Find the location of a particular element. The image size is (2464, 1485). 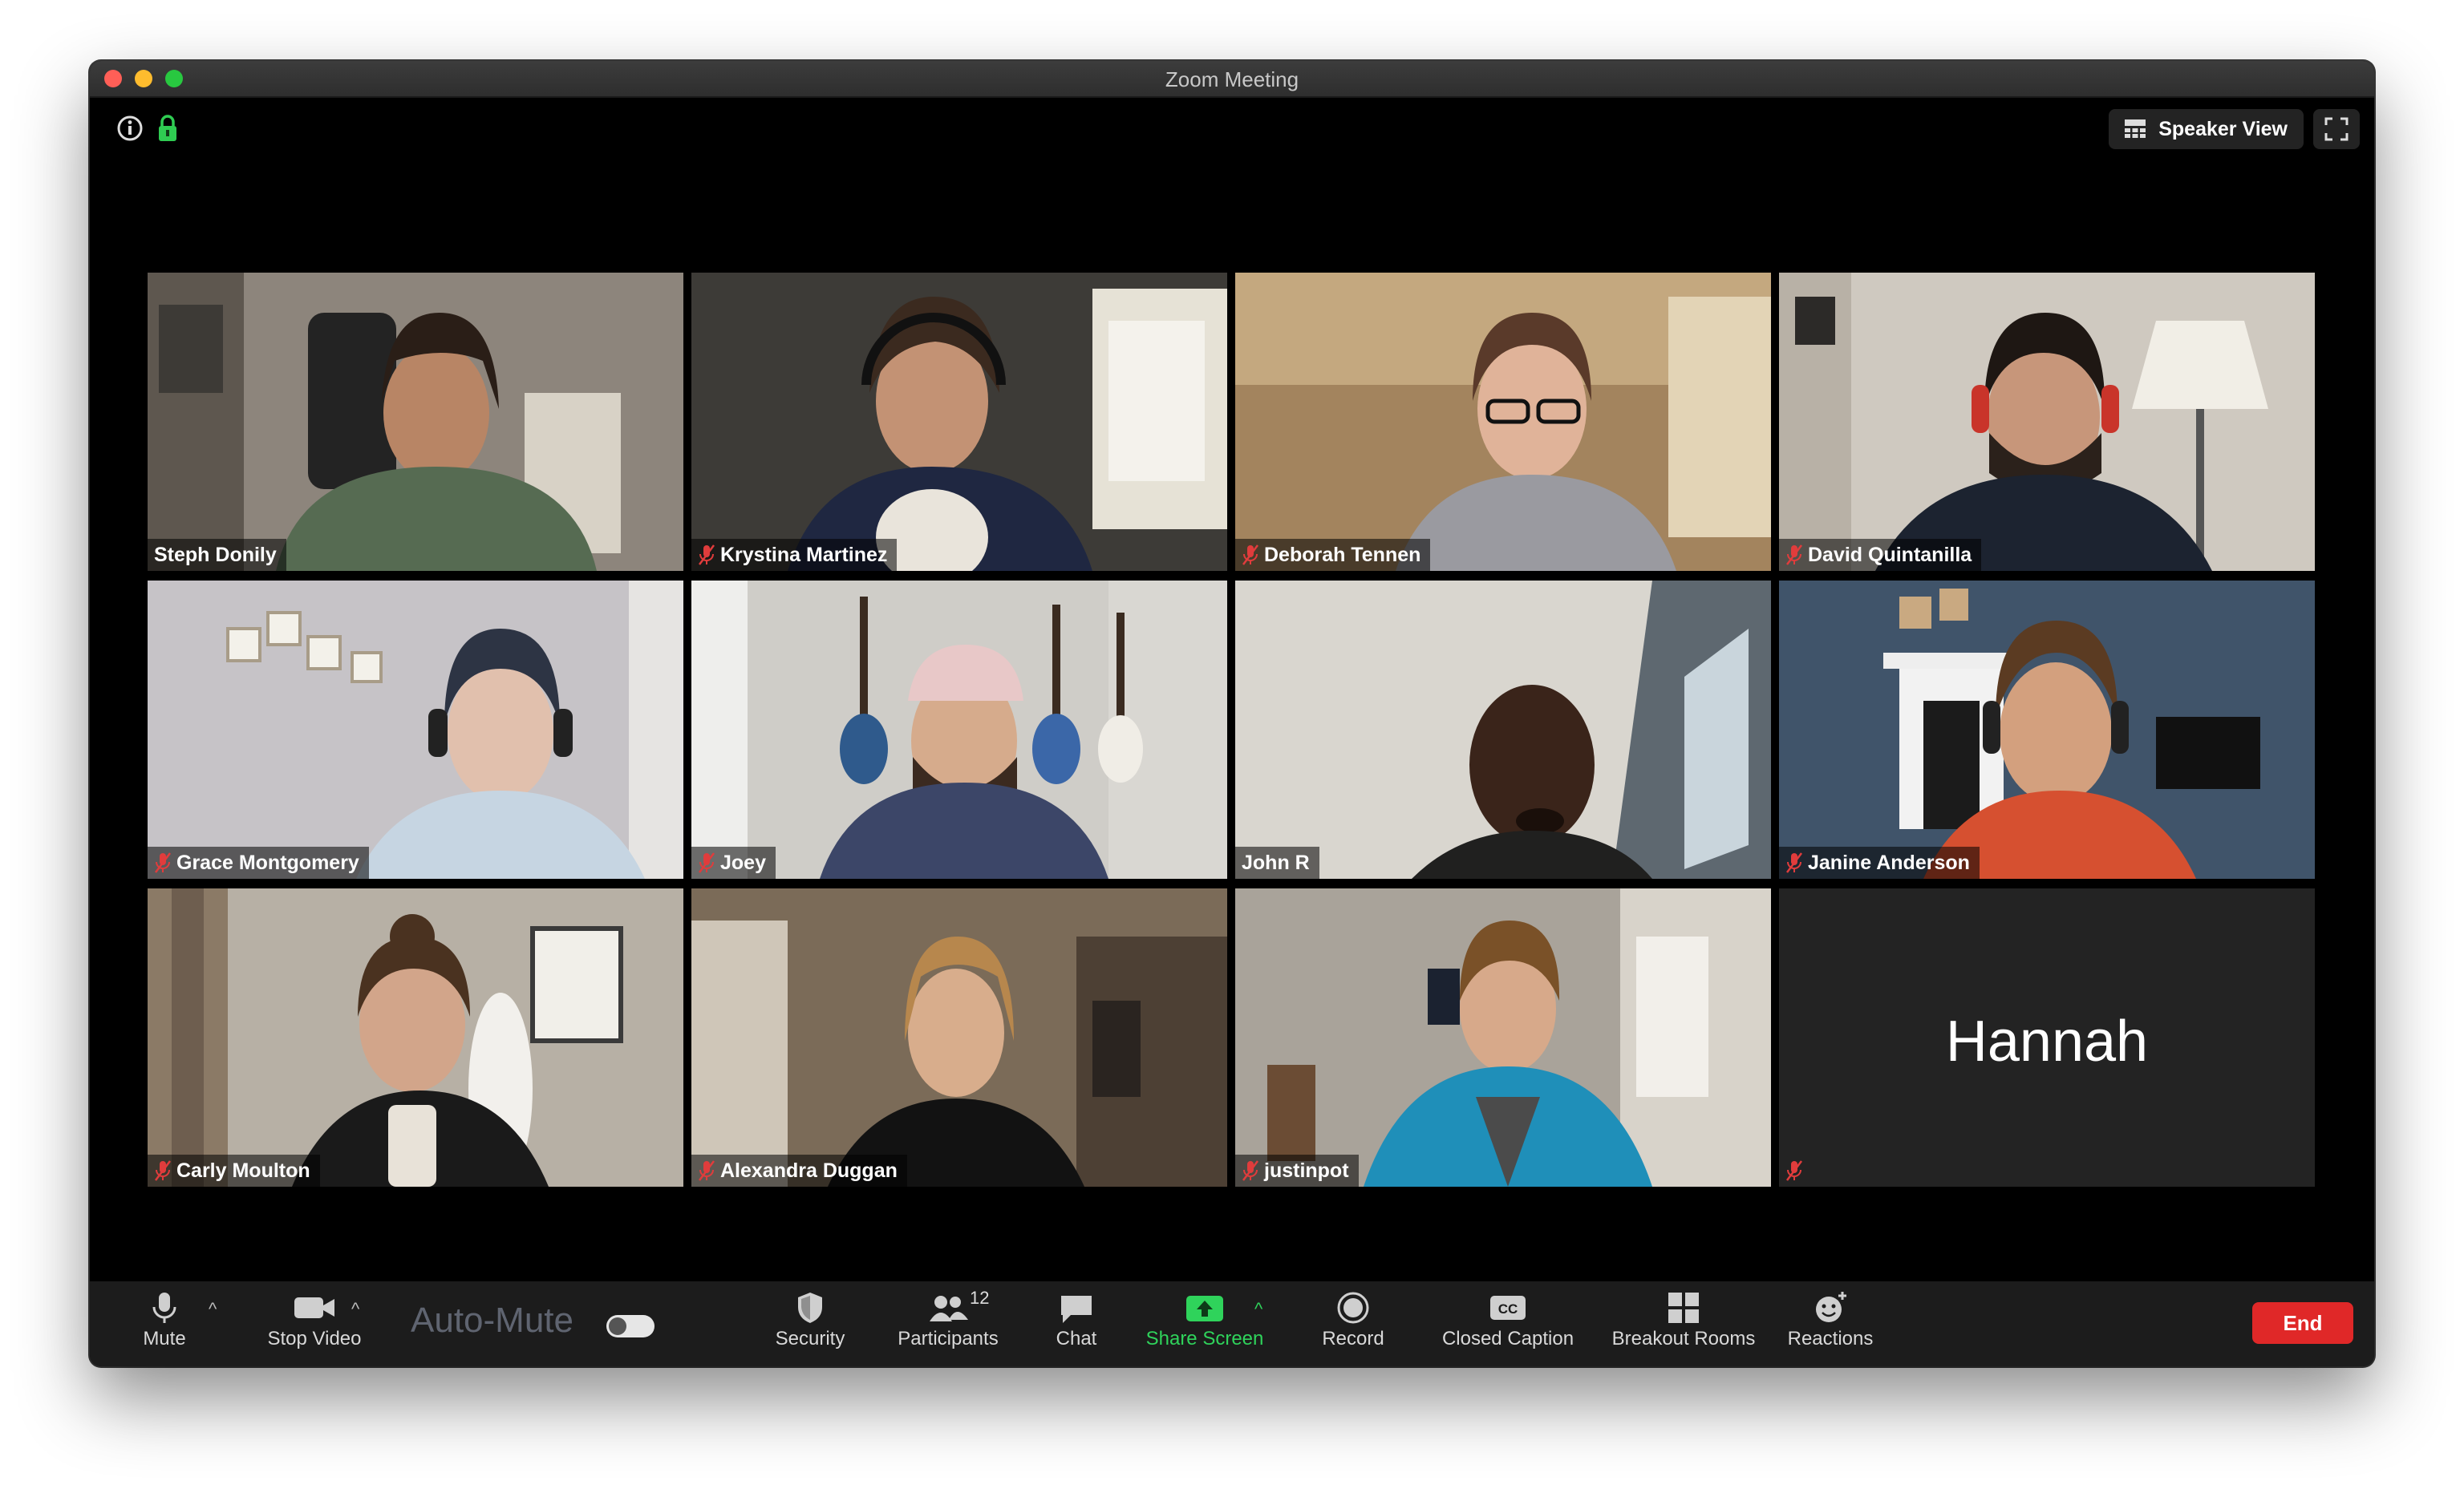

mute-button: Mute is located at coordinates (164, 1323).